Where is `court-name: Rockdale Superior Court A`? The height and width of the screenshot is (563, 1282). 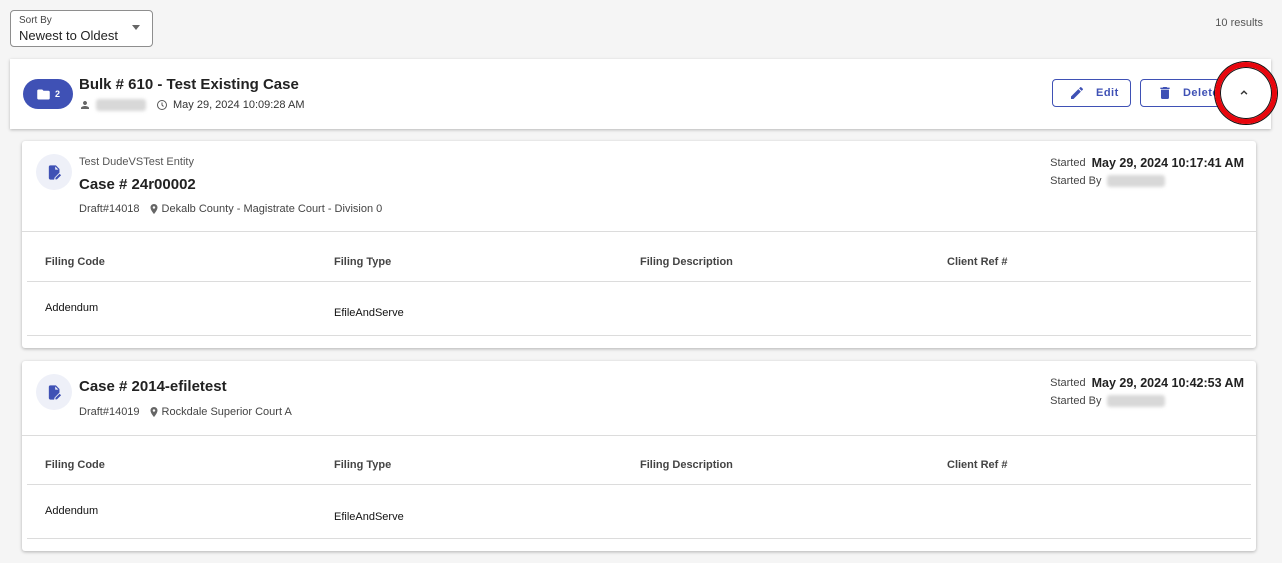
court-name: Rockdale Superior Court A is located at coordinates (226, 412).